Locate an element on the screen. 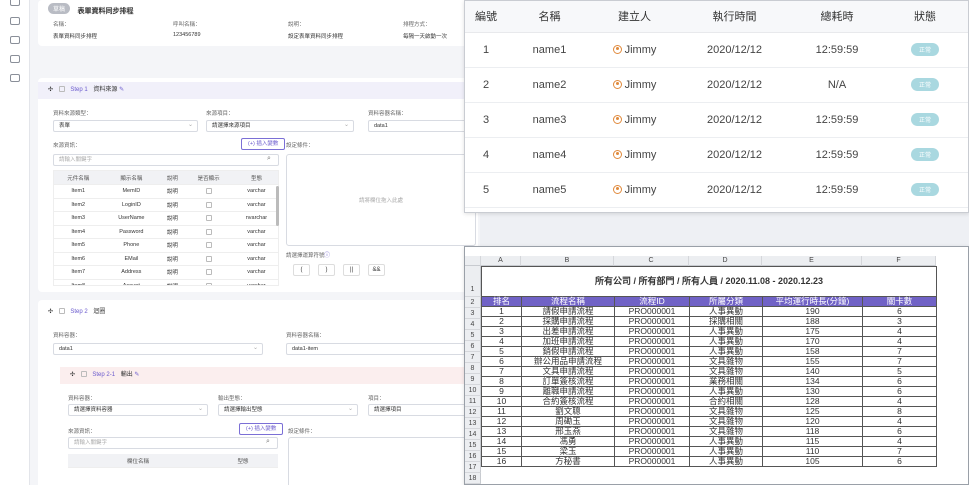 The image size is (969, 485). table-row: 1 name1 Jimmy 2020/12/12 12:59:59 正常 is located at coordinates (716, 50).